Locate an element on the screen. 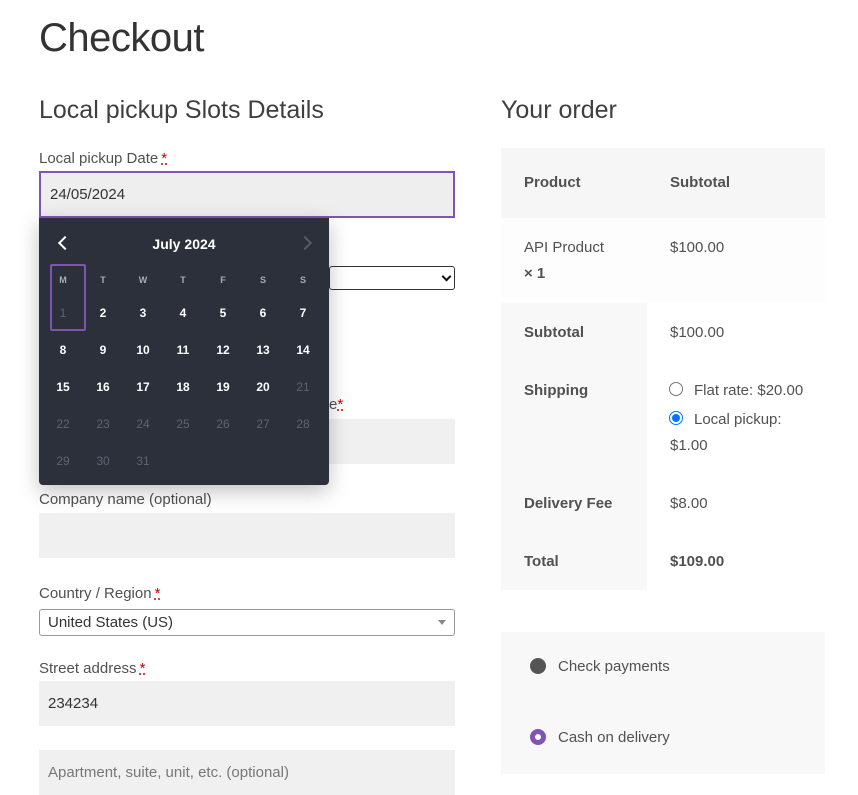  datepicker-weekdays: MTWTFSS is located at coordinates (184, 280).